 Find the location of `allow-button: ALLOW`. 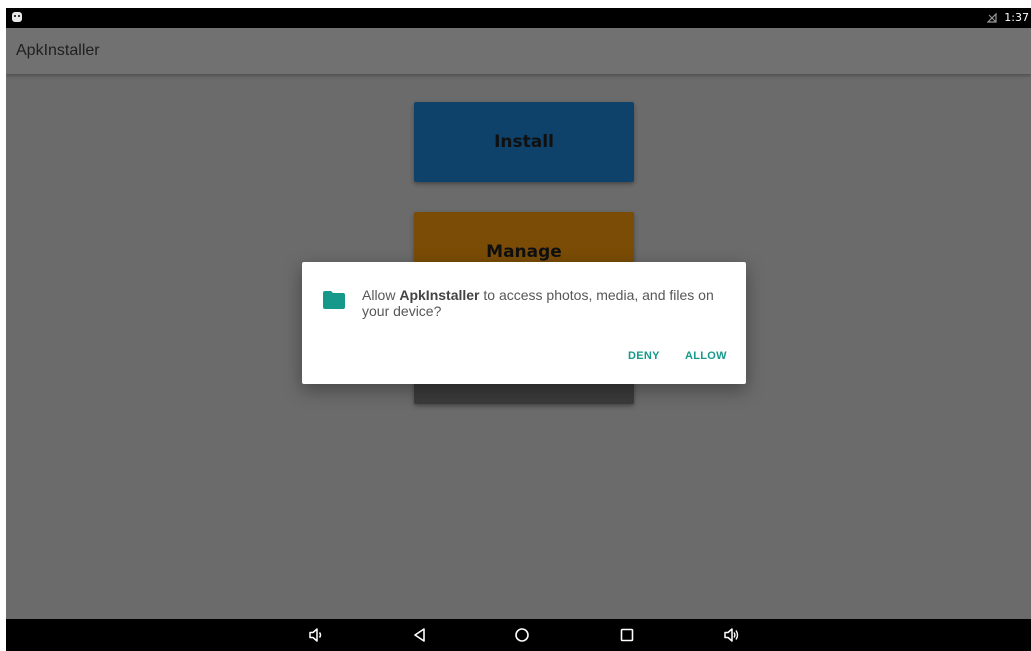

allow-button: ALLOW is located at coordinates (706, 356).